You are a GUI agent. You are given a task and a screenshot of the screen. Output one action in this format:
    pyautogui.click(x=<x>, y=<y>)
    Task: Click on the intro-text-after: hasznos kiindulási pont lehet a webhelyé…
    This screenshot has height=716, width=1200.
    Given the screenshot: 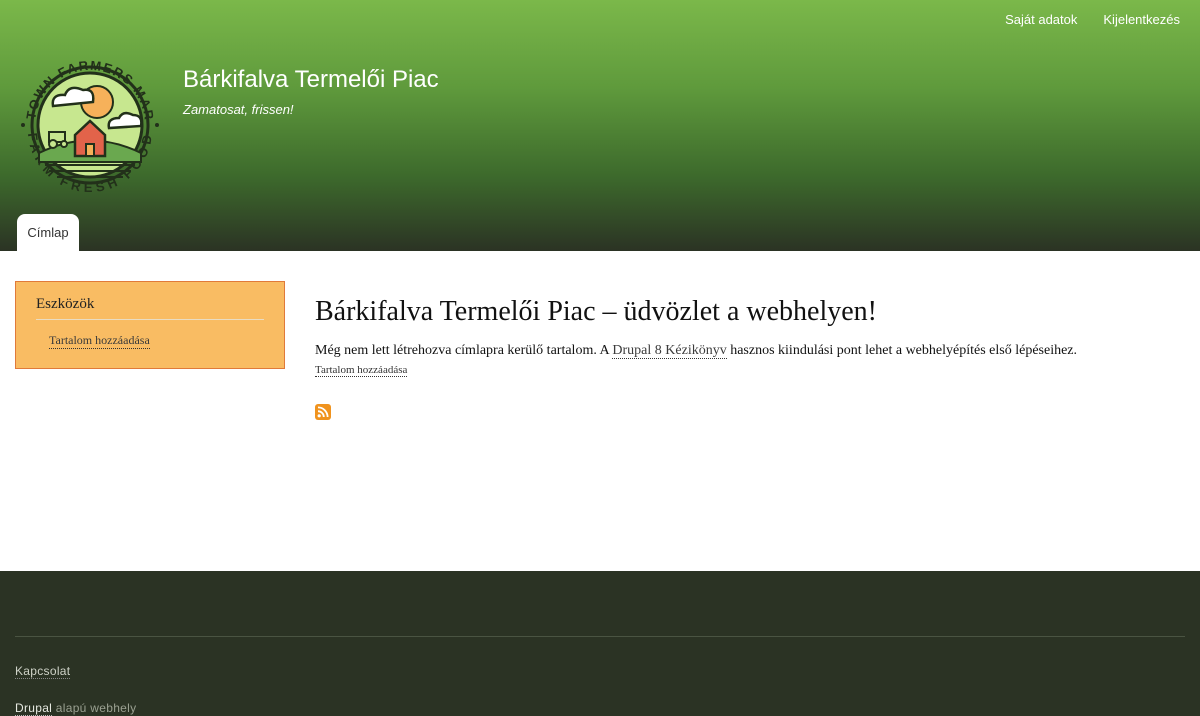 What is the action you would take?
    pyautogui.click(x=902, y=350)
    